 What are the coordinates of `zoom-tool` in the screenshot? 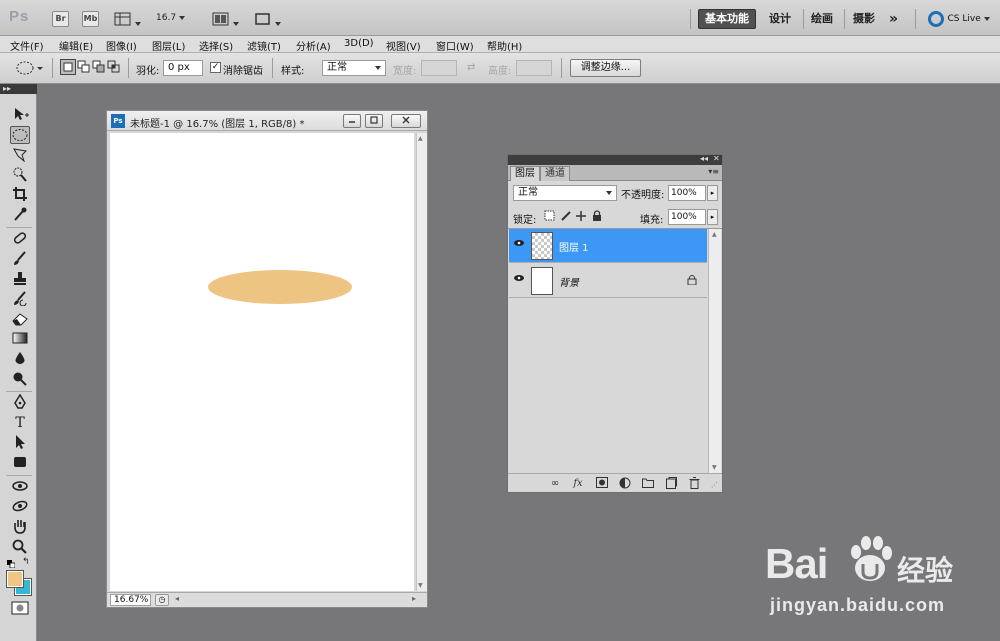 It's located at (20, 547).